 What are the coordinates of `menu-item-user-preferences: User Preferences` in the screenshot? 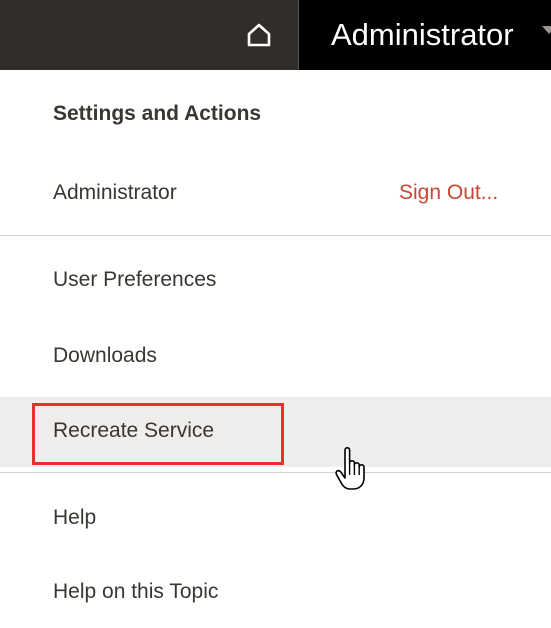 It's located at (275, 281).